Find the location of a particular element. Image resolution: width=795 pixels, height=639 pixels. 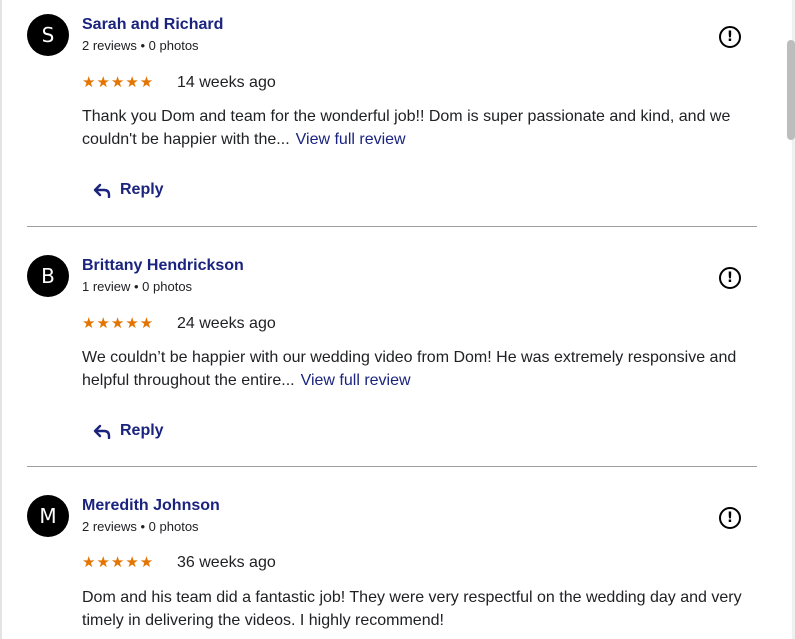

avatar: S is located at coordinates (48, 35).